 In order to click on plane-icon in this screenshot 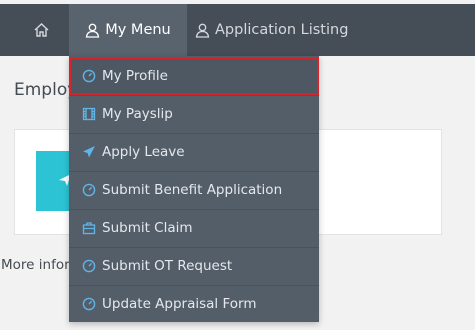, I will do `click(89, 152)`.